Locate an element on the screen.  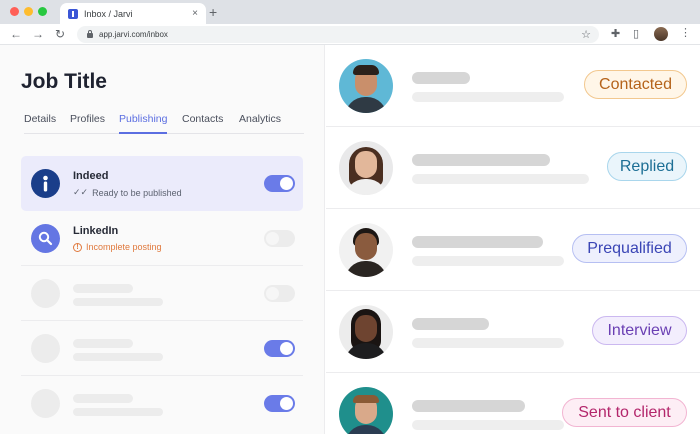
status-text: Incomplete posting is located at coordinates (124, 247).